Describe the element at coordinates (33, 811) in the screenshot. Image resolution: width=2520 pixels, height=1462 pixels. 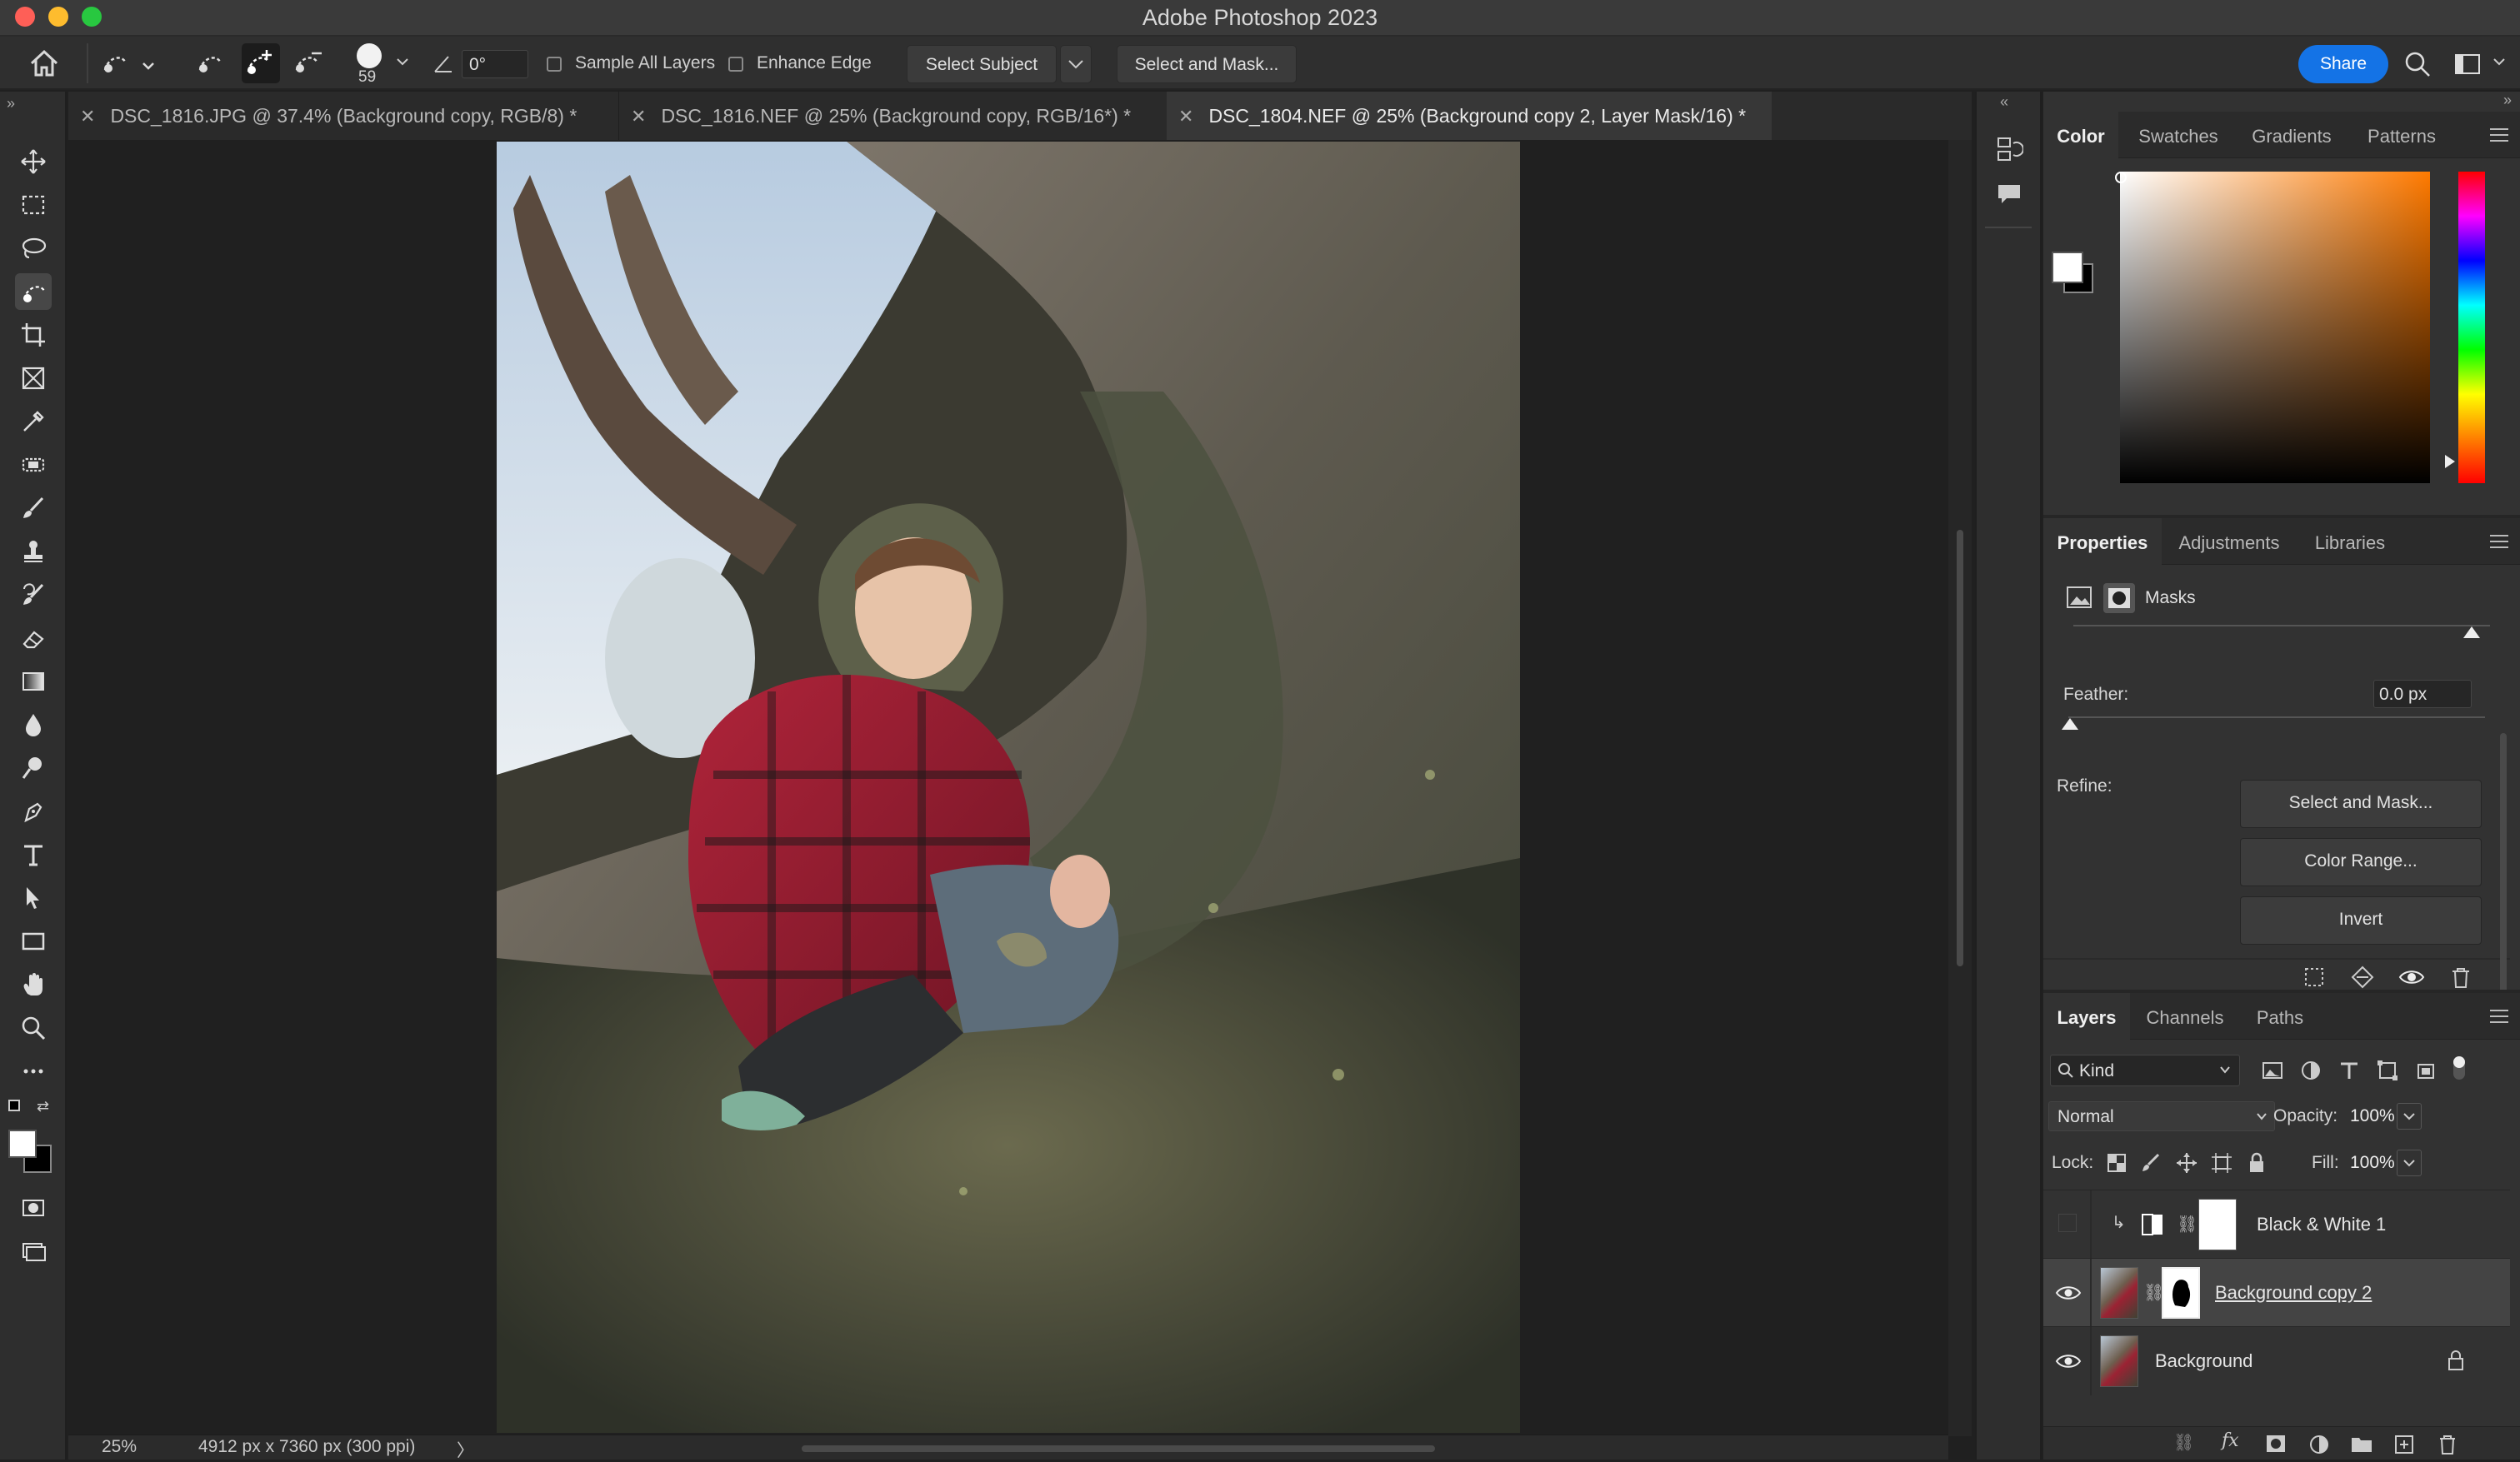
I see `pen-tool-icon` at that location.